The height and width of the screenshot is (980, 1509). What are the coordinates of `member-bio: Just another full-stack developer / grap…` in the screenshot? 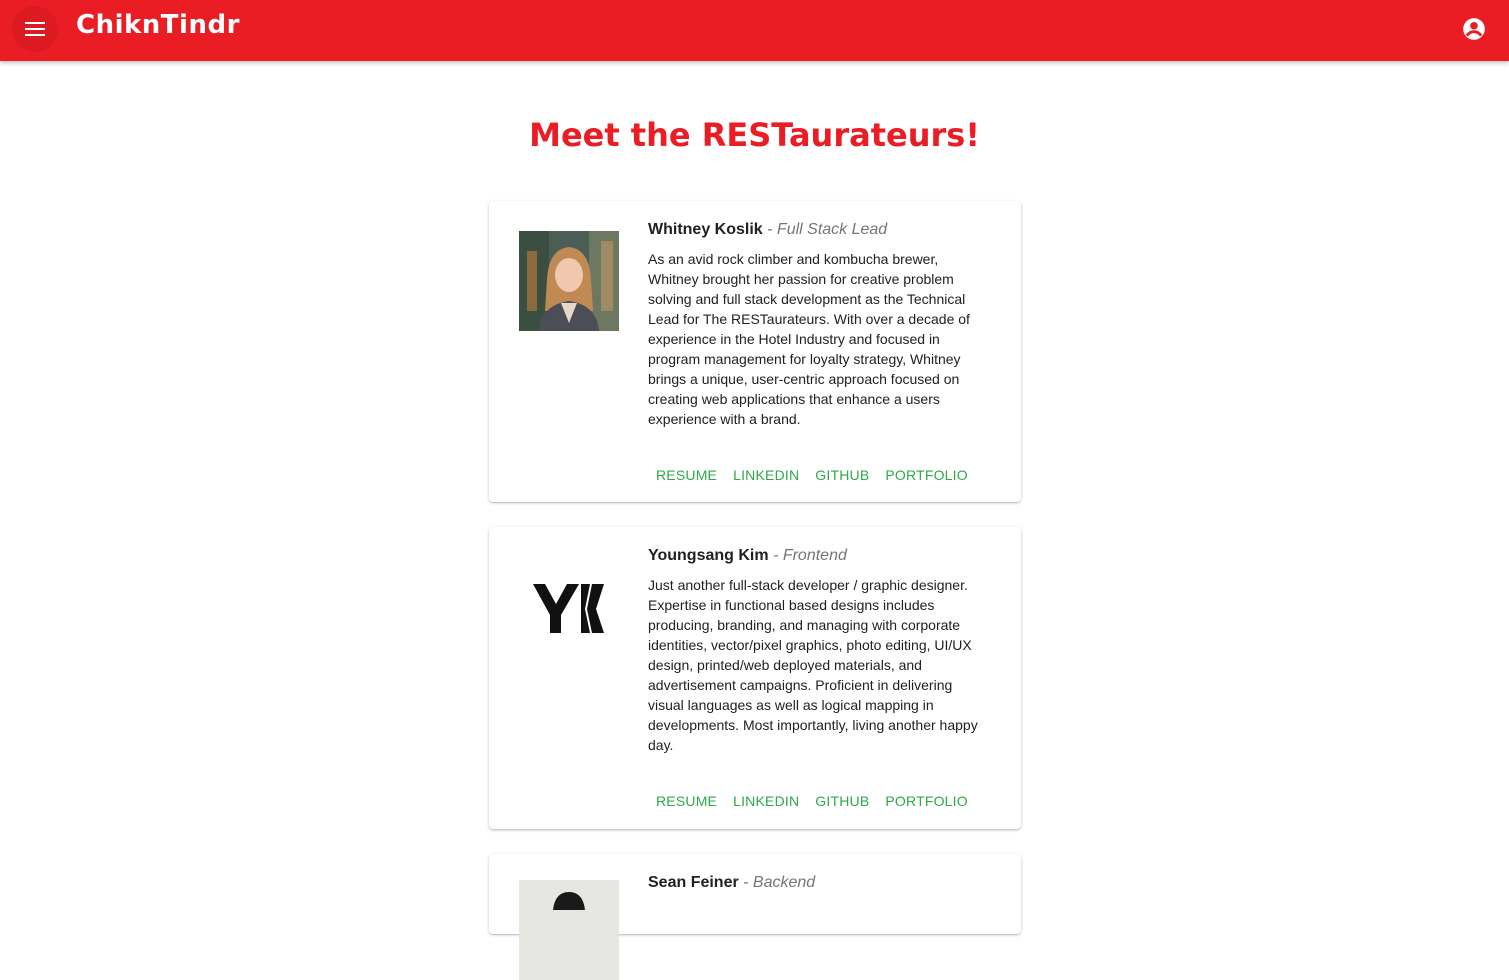 It's located at (813, 665).